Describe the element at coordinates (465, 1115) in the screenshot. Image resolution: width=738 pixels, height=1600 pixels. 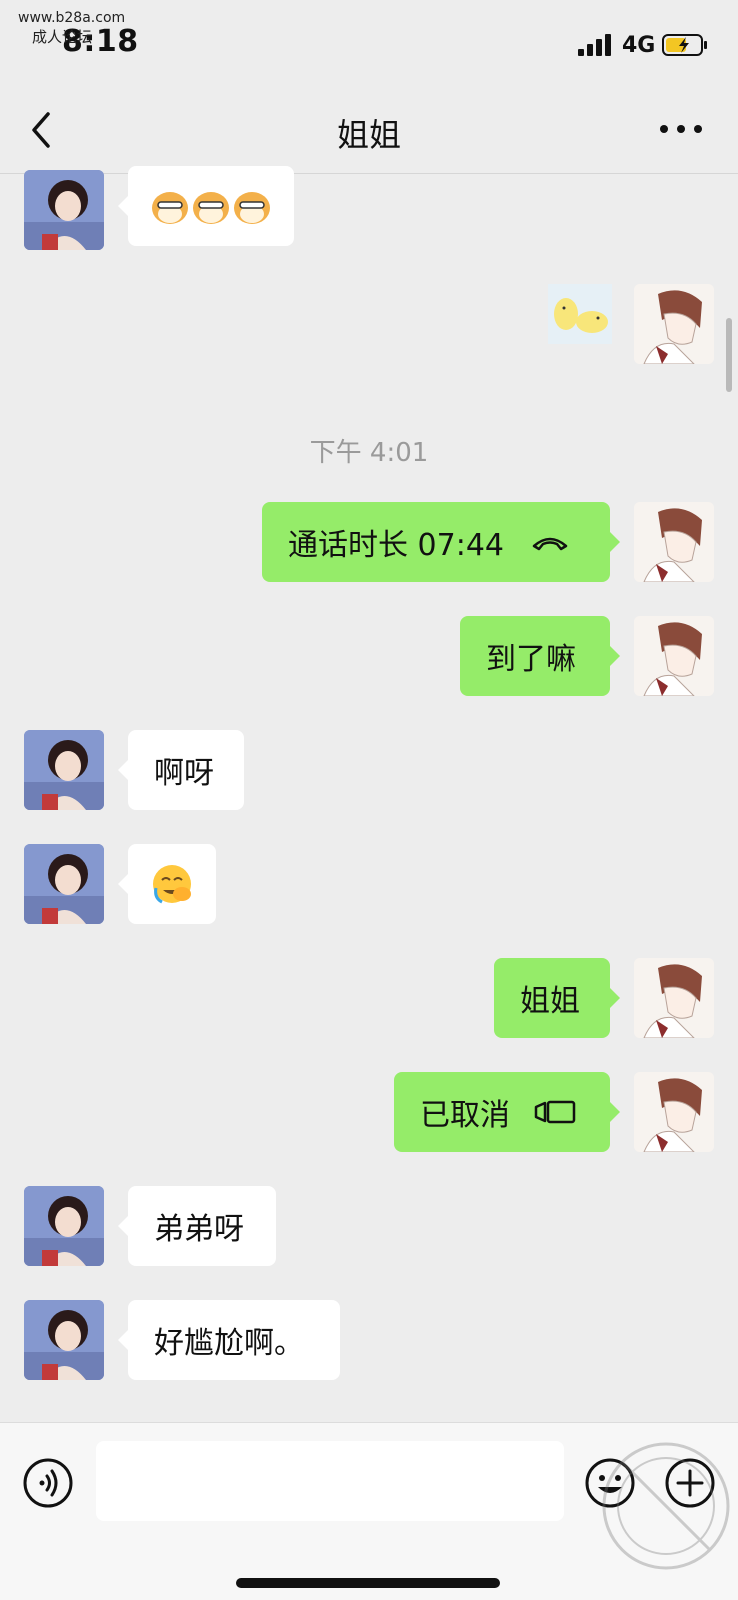
I see `message-text: 已取消` at that location.